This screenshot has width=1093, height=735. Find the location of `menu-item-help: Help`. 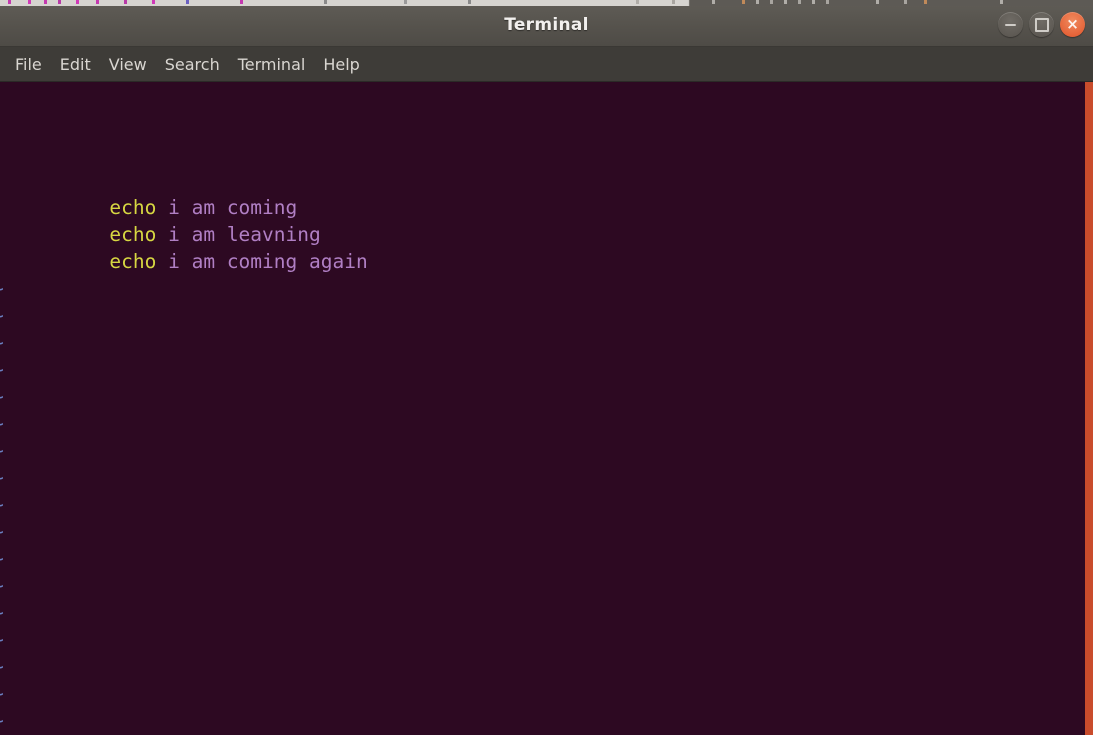

menu-item-help: Help is located at coordinates (341, 64).